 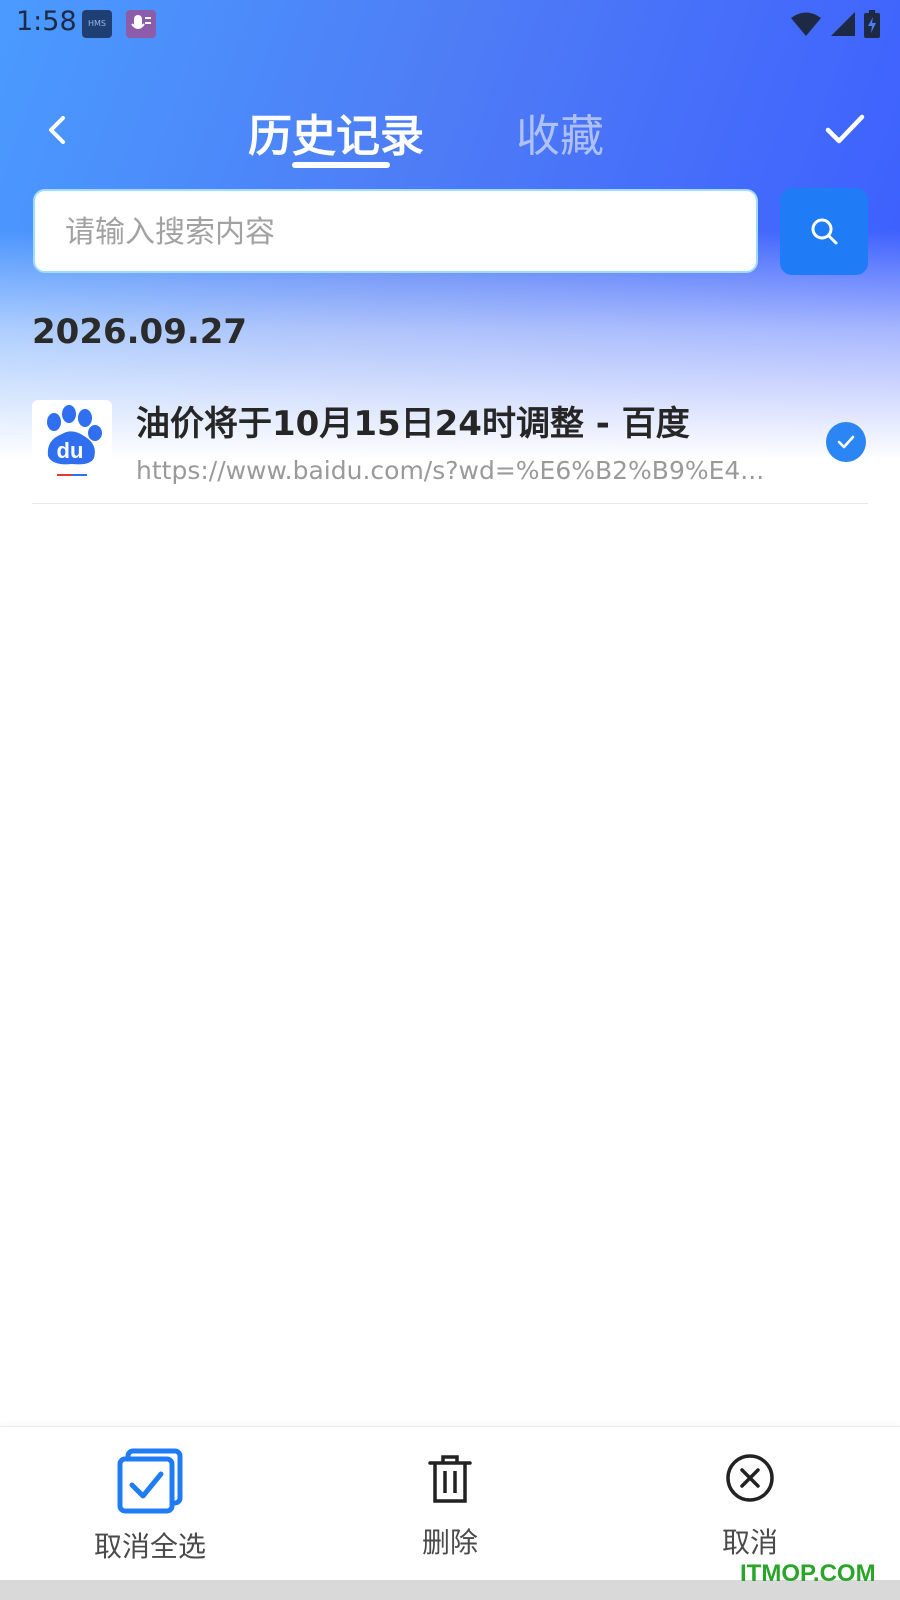 I want to click on tab-history: 历史记录, so click(x=336, y=132).